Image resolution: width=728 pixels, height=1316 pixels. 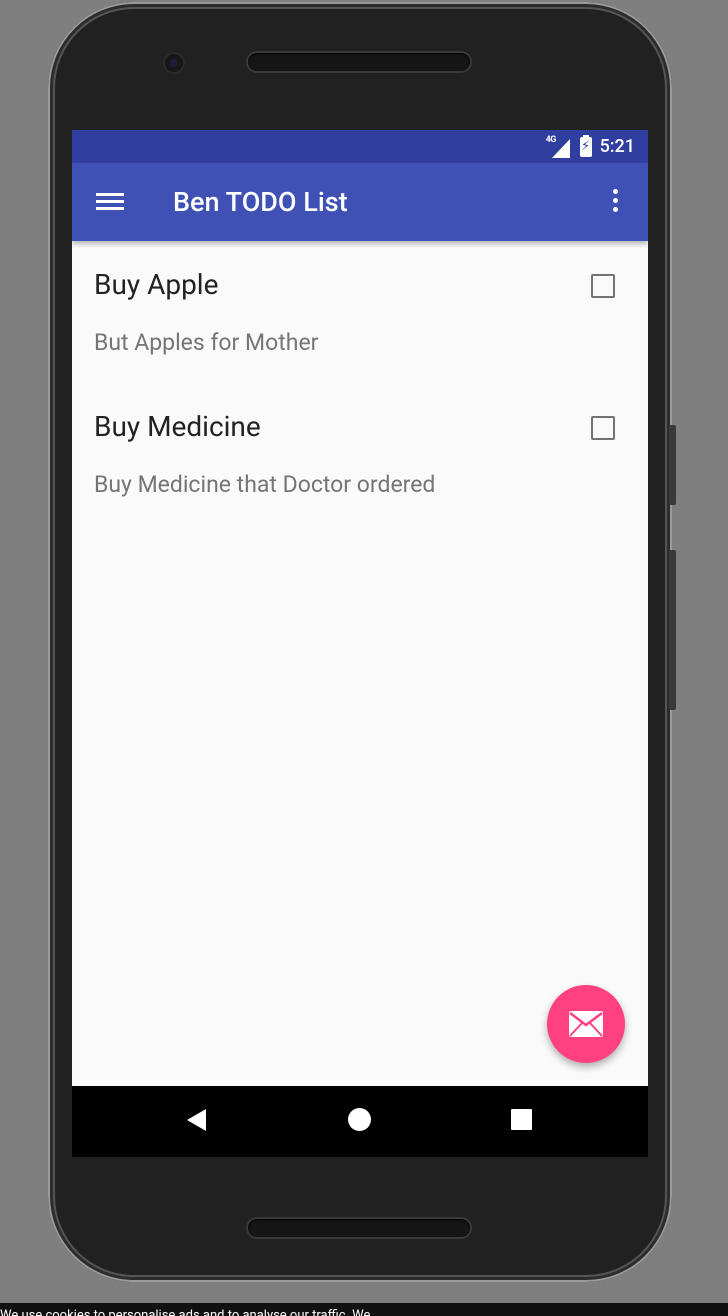 I want to click on todo-title: Buy Medicine, so click(x=177, y=426).